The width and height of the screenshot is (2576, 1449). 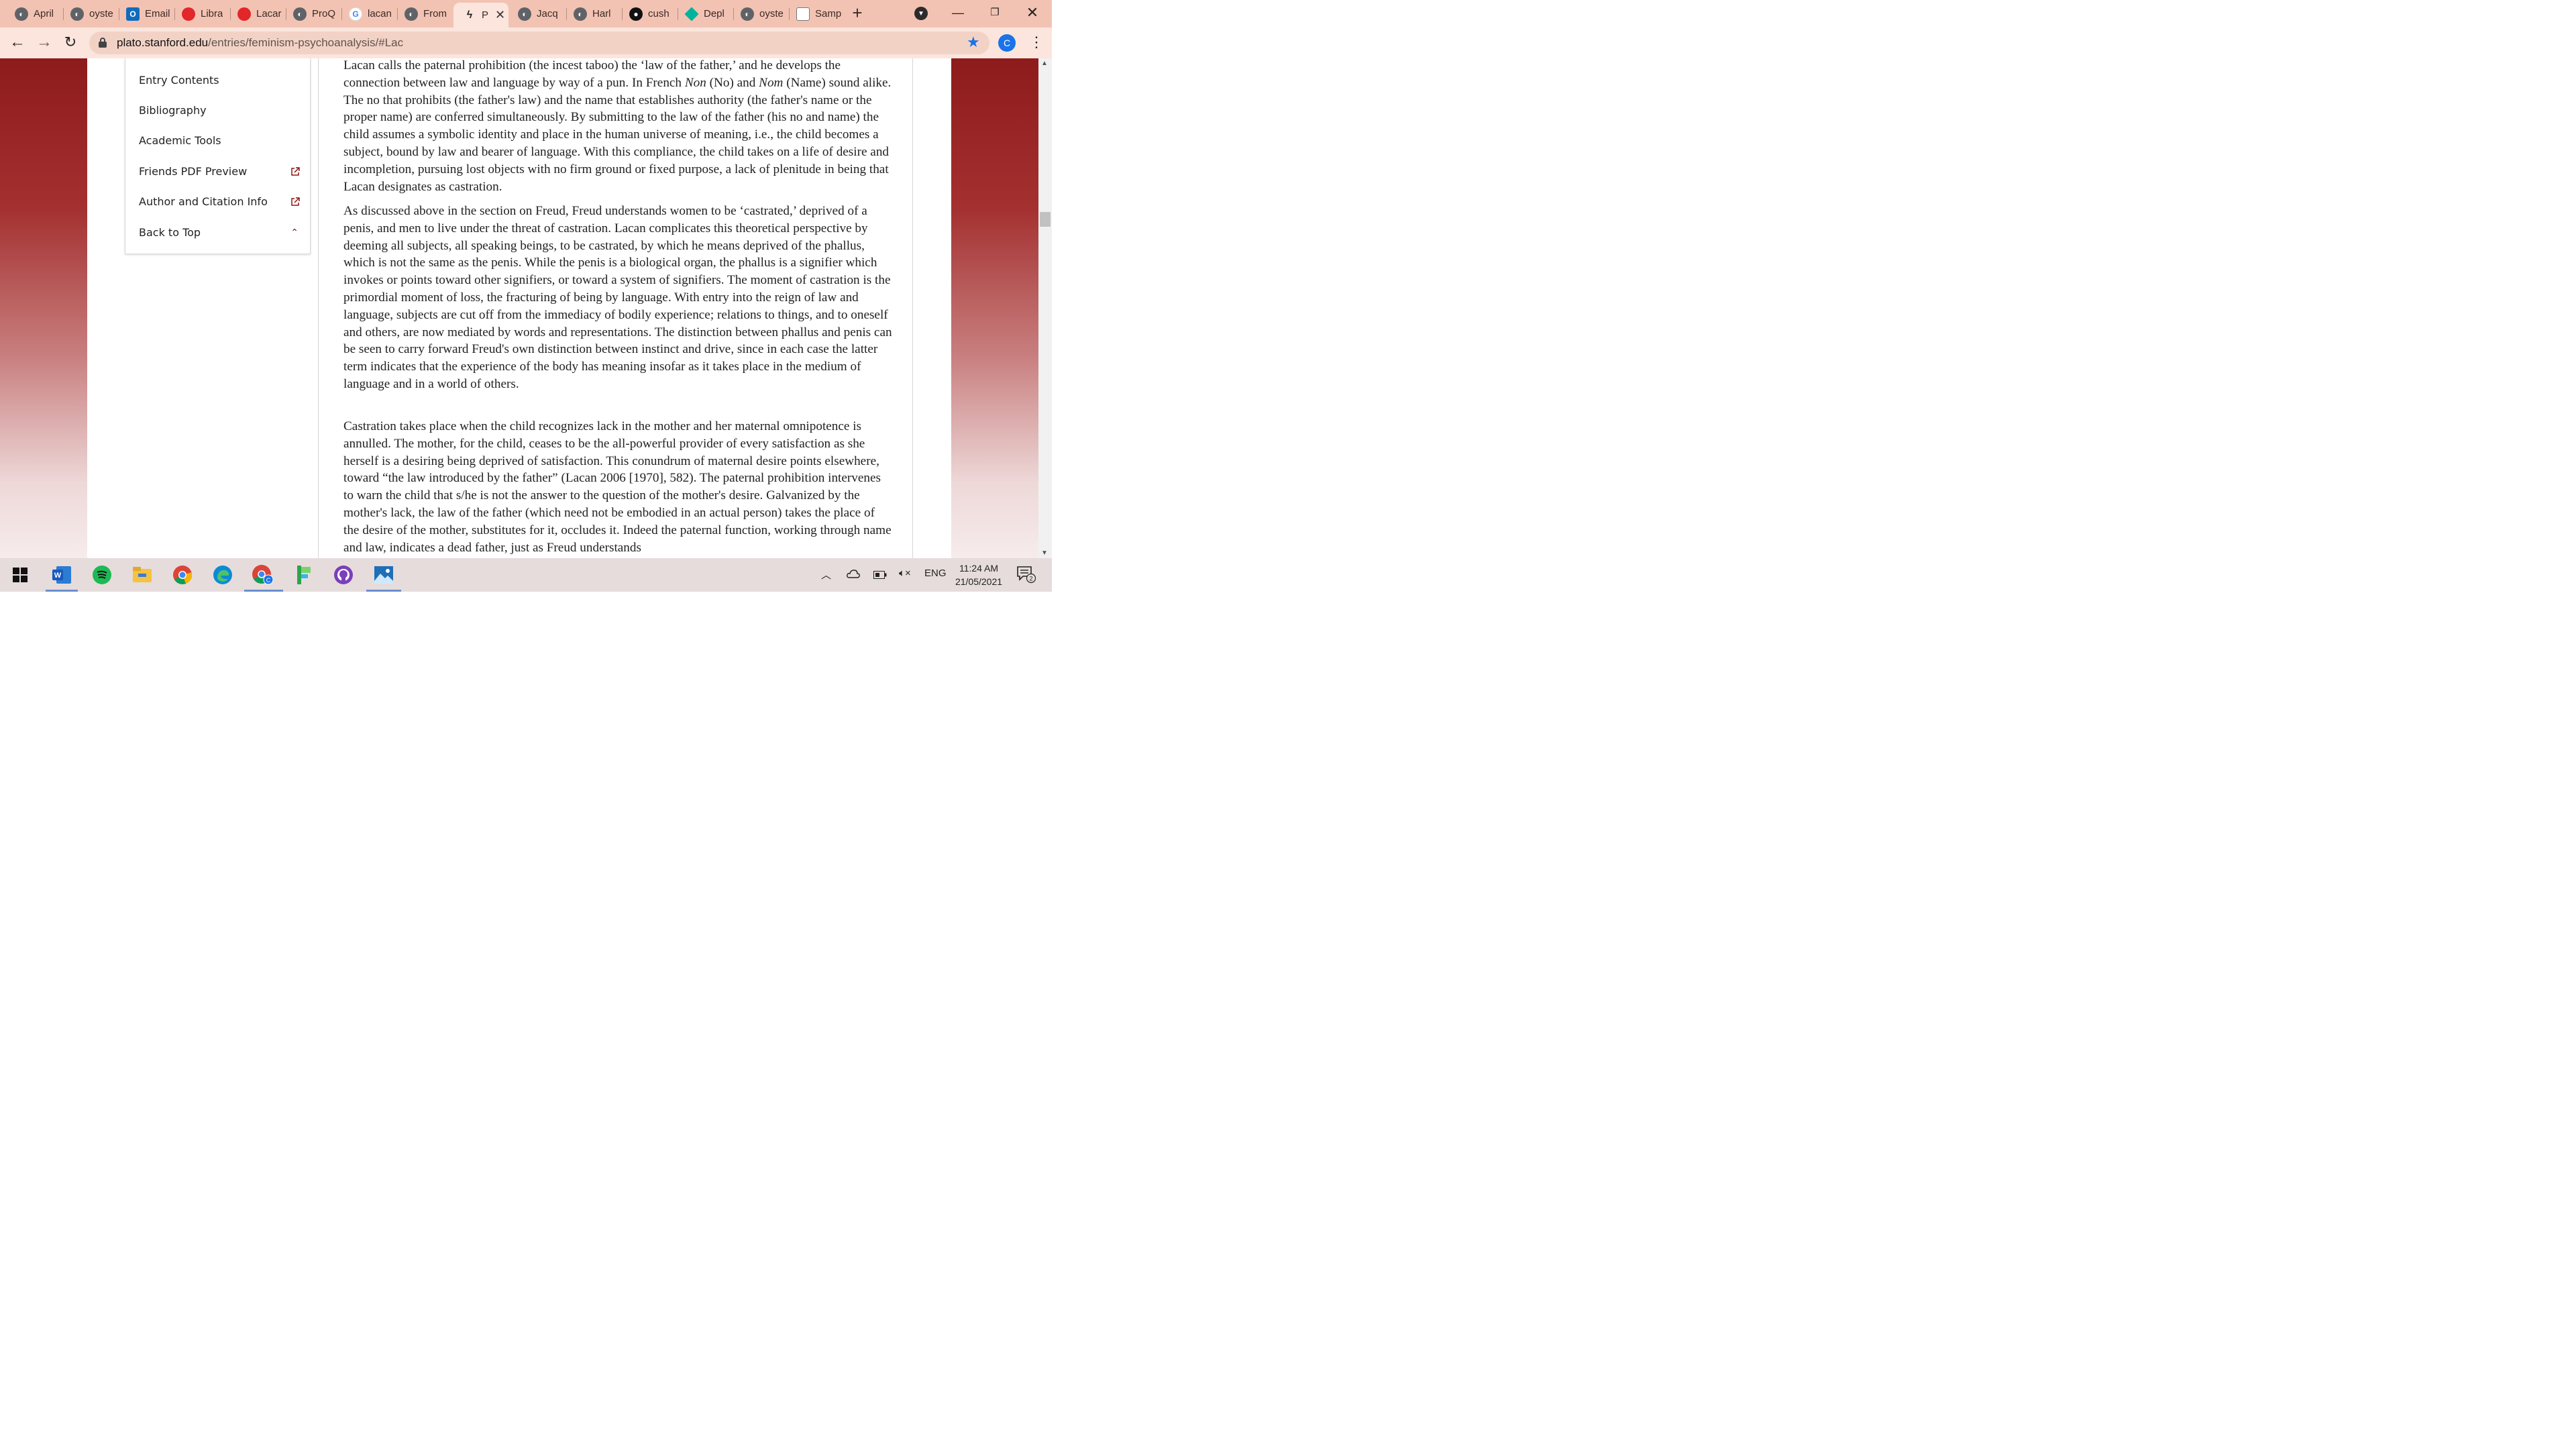 What do you see at coordinates (826, 575) in the screenshot?
I see `tray-overflow-chevron-icon: ︿` at bounding box center [826, 575].